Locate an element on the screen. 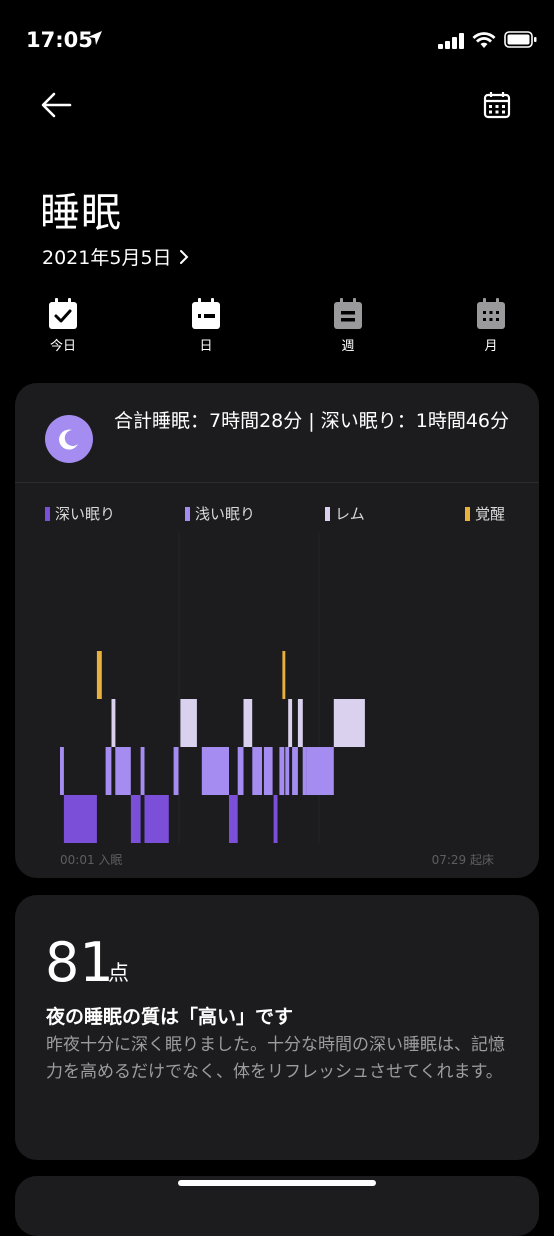 The image size is (554, 1236). tab-today-label: 今日 is located at coordinates (62, 346).